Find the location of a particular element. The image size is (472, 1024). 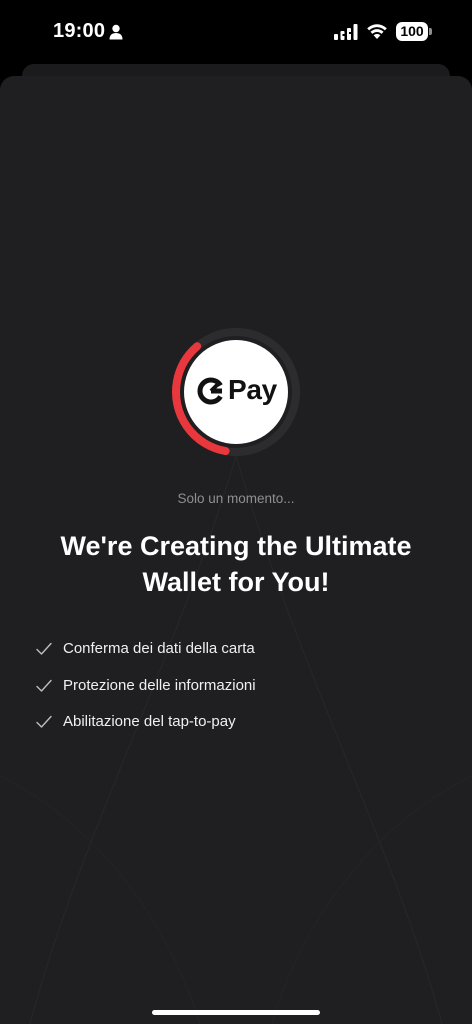

person-icon is located at coordinates (116, 32).